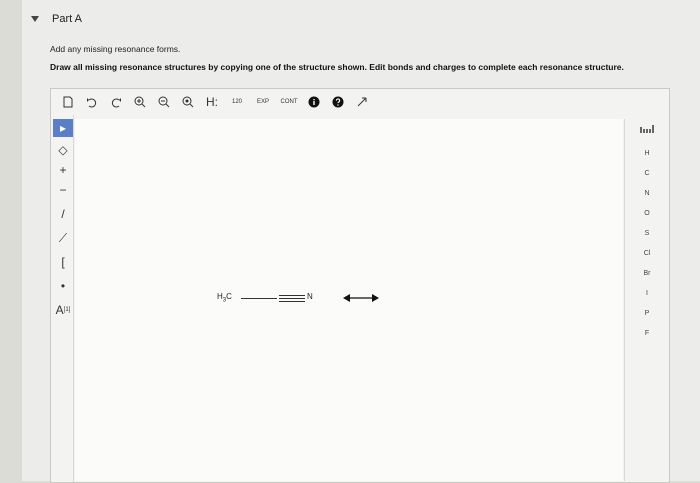 The image size is (700, 483). What do you see at coordinates (310, 296) in the screenshot?
I see `atom-n: N` at bounding box center [310, 296].